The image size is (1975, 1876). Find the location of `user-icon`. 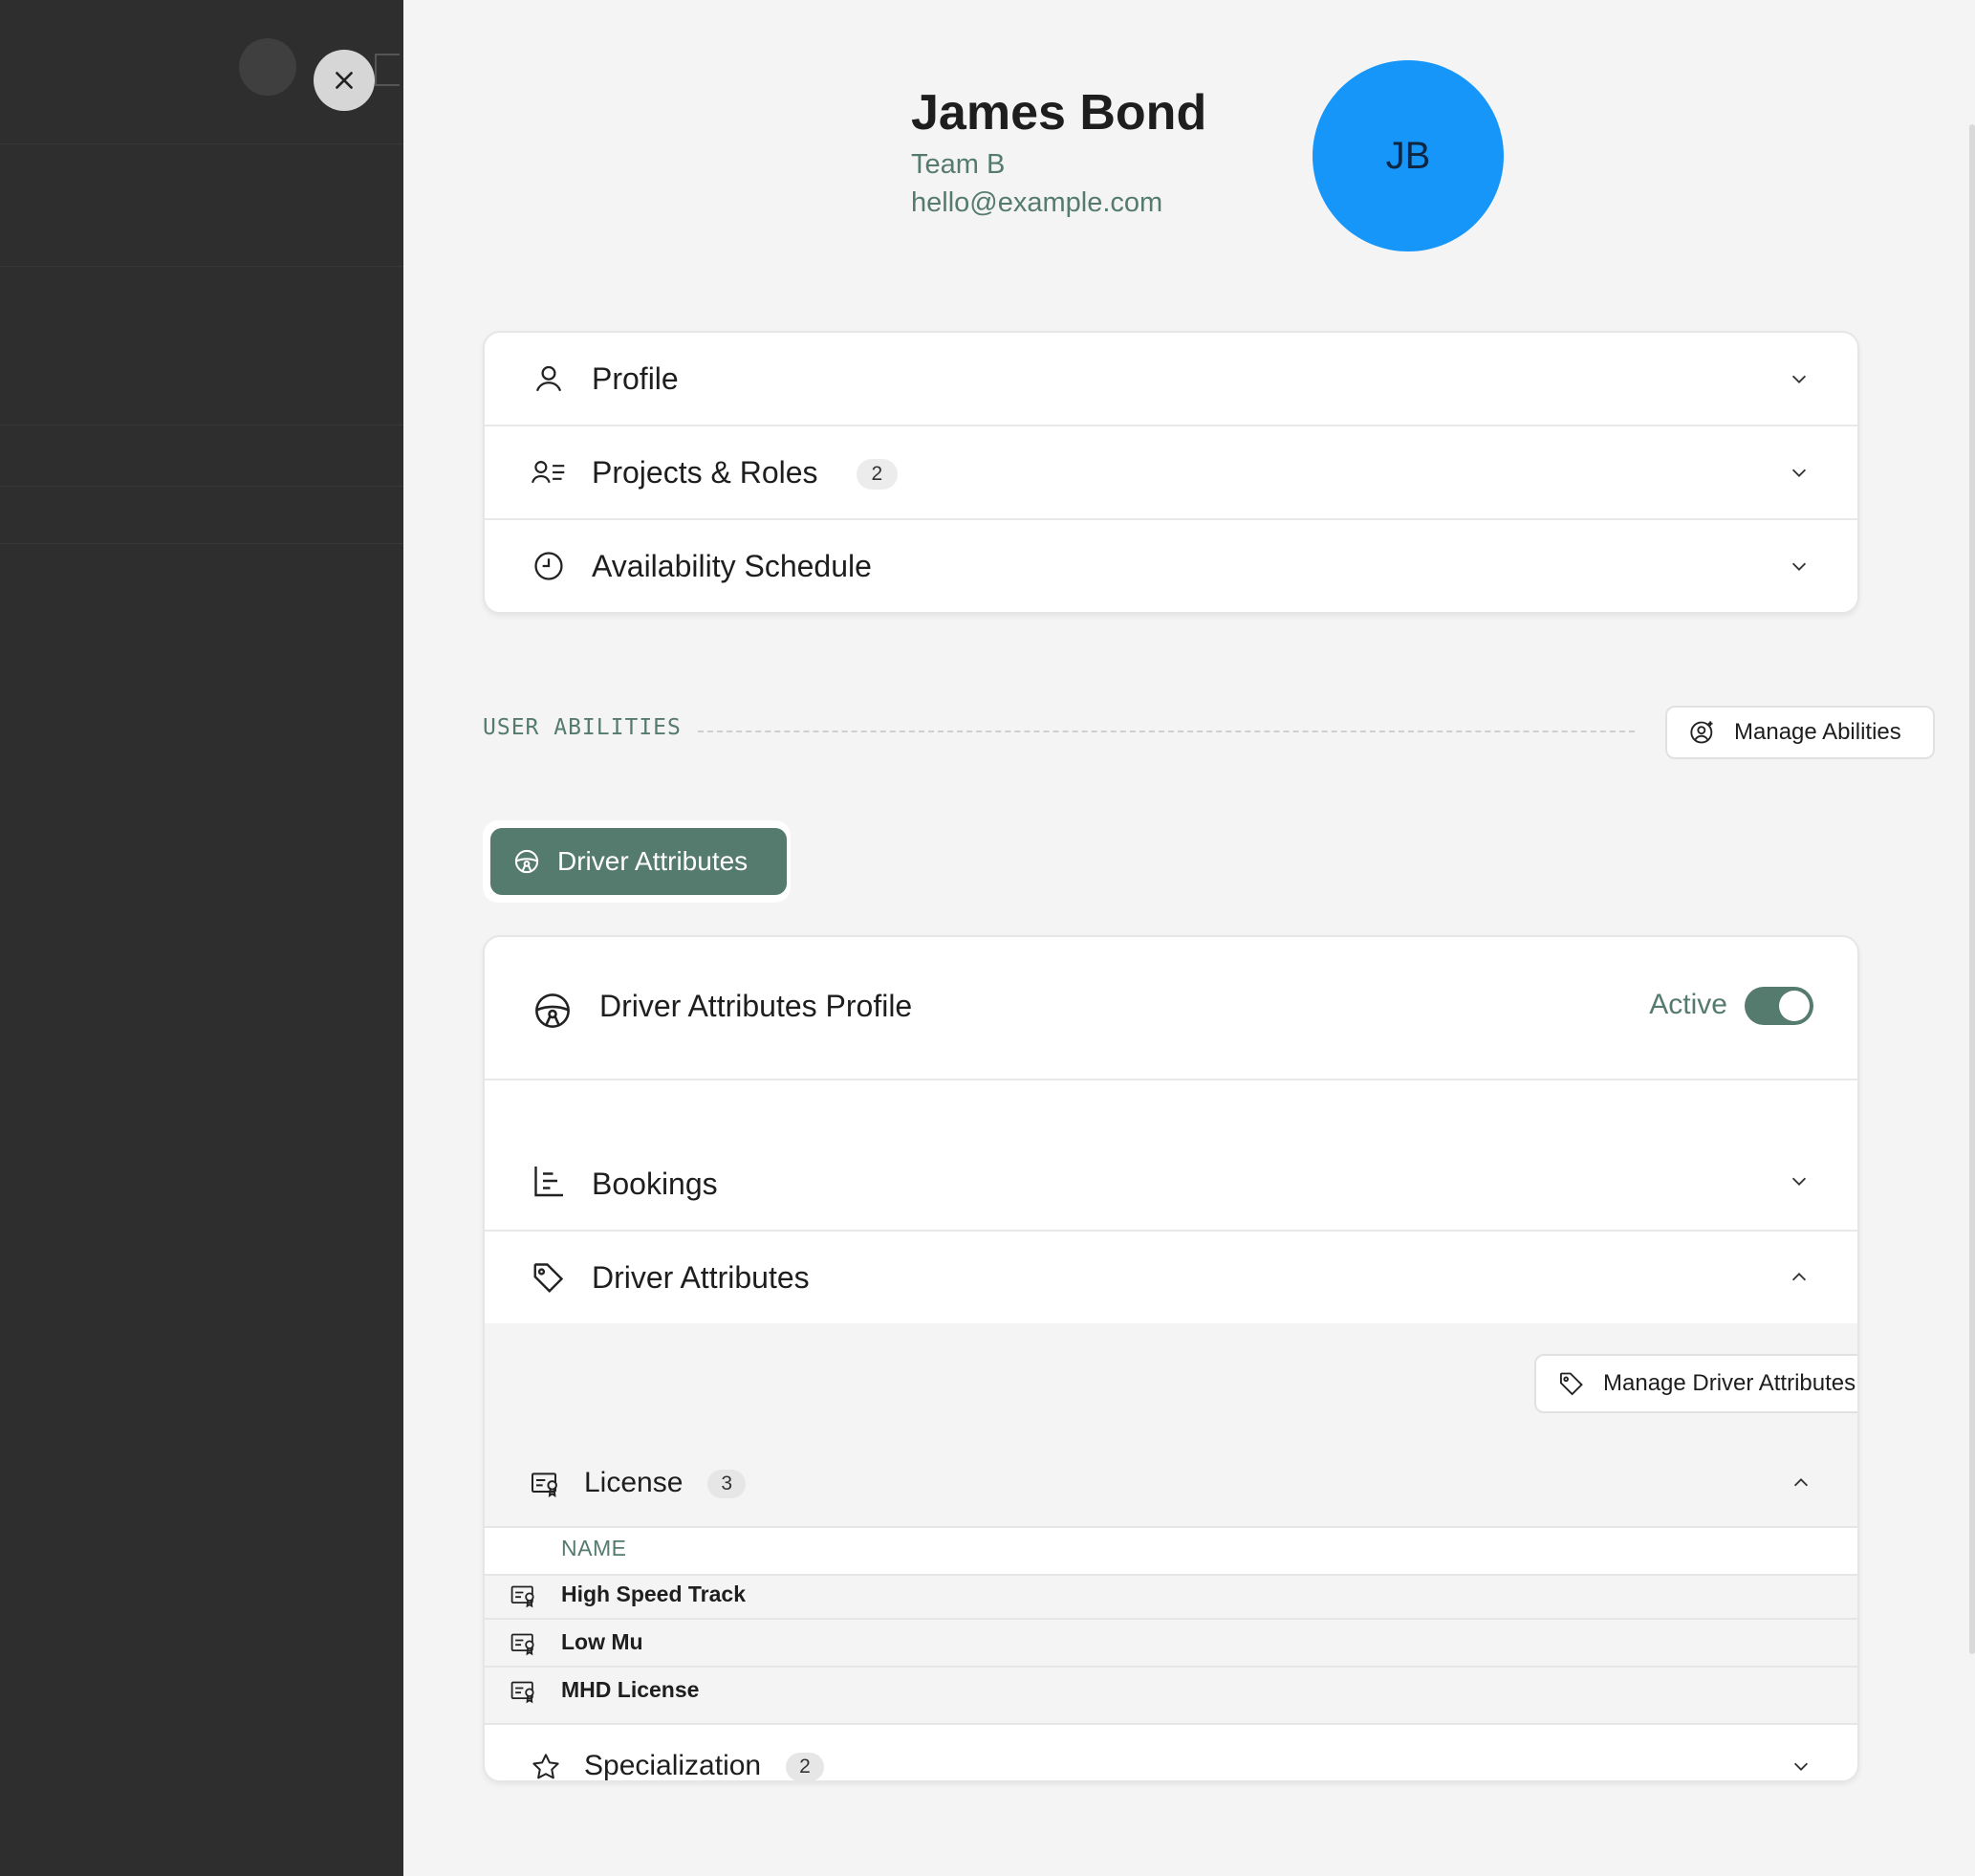

user-icon is located at coordinates (549, 378).